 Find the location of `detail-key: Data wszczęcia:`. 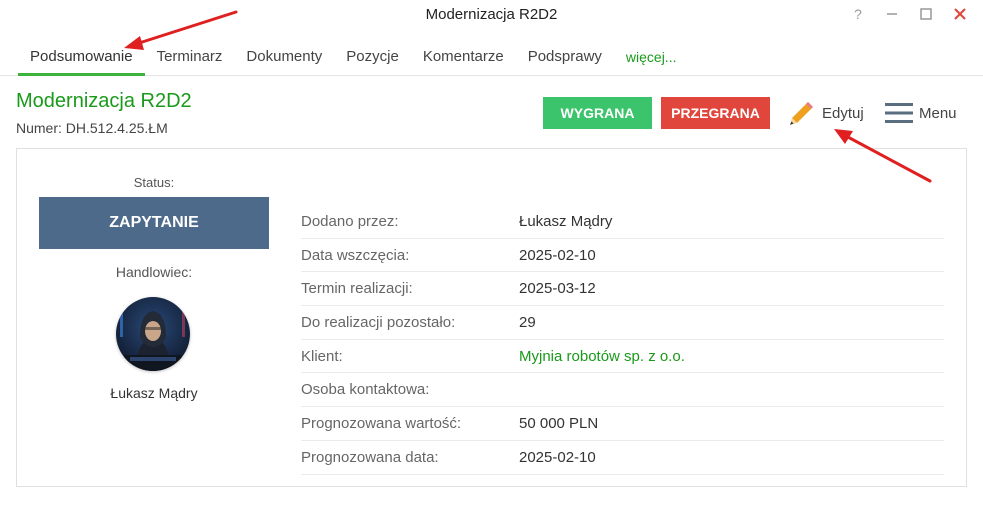

detail-key: Data wszczęcia: is located at coordinates (355, 255).